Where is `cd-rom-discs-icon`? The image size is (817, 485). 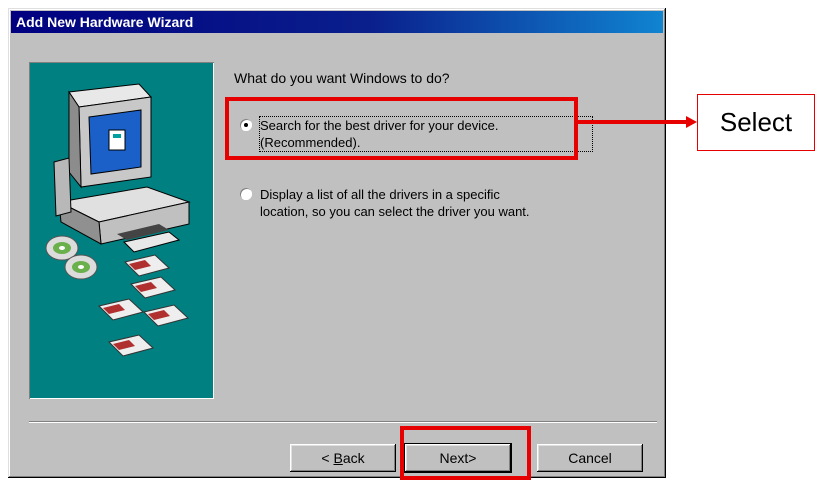 cd-rom-discs-icon is located at coordinates (71, 257).